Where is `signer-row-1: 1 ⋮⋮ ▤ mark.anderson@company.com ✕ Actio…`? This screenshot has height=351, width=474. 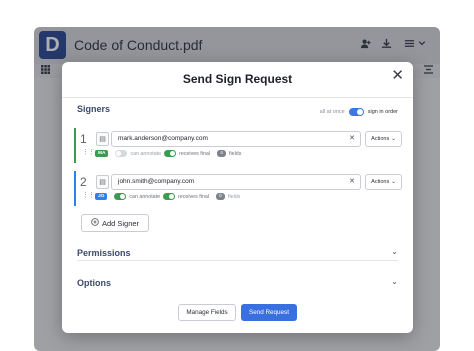
signer-row-1: 1 ⋮⋮ ▤ mark.anderson@company.com ✕ Actio… is located at coordinates (238, 145).